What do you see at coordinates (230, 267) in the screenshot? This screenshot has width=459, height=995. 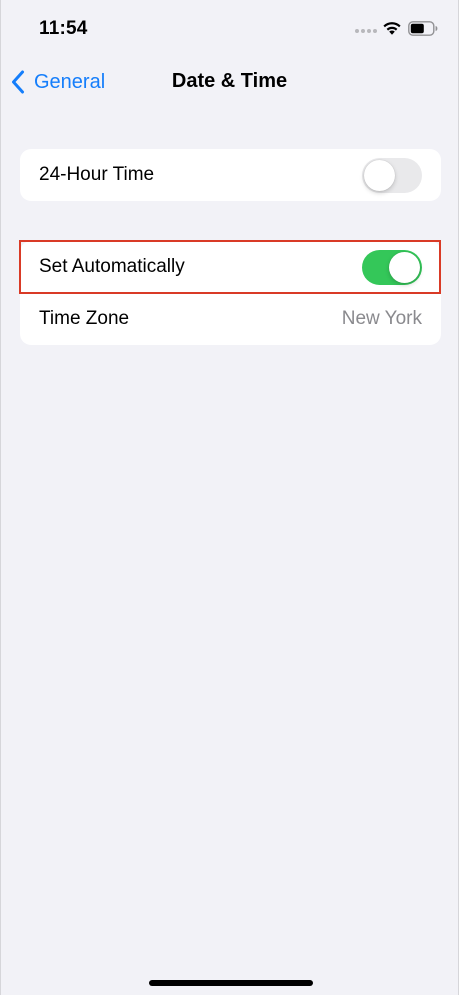 I see `row-set-automatically: Set Automatically` at bounding box center [230, 267].